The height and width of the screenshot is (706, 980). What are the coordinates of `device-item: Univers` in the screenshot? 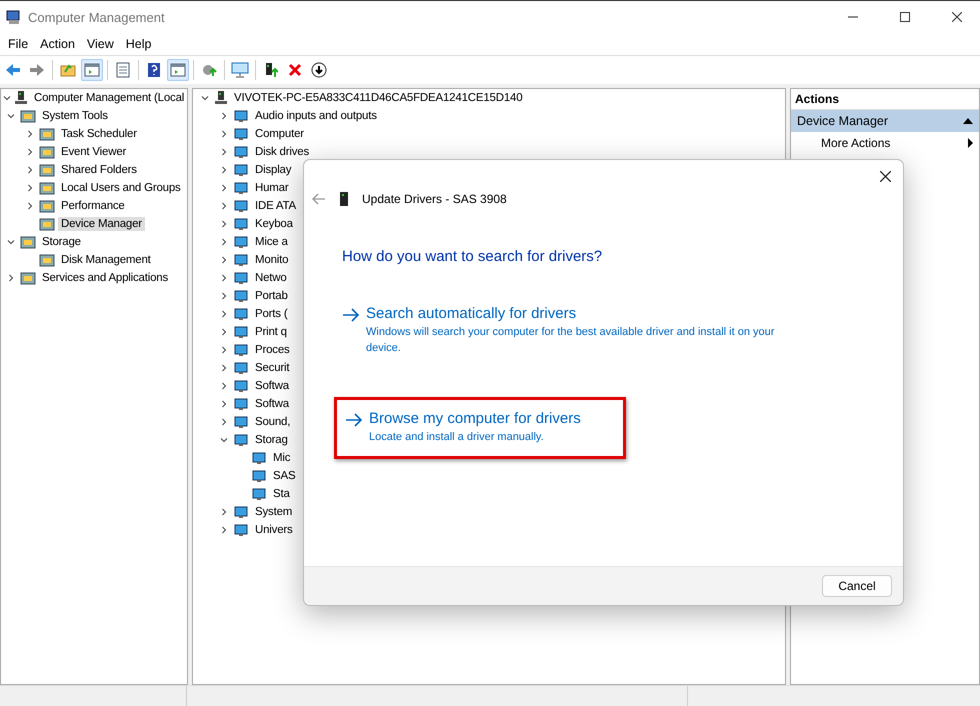 It's located at (274, 530).